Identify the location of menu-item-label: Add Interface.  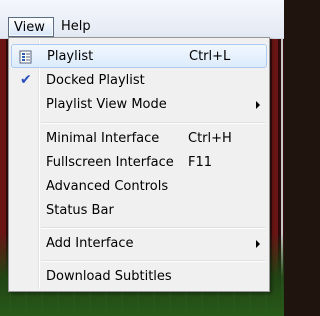
(90, 243).